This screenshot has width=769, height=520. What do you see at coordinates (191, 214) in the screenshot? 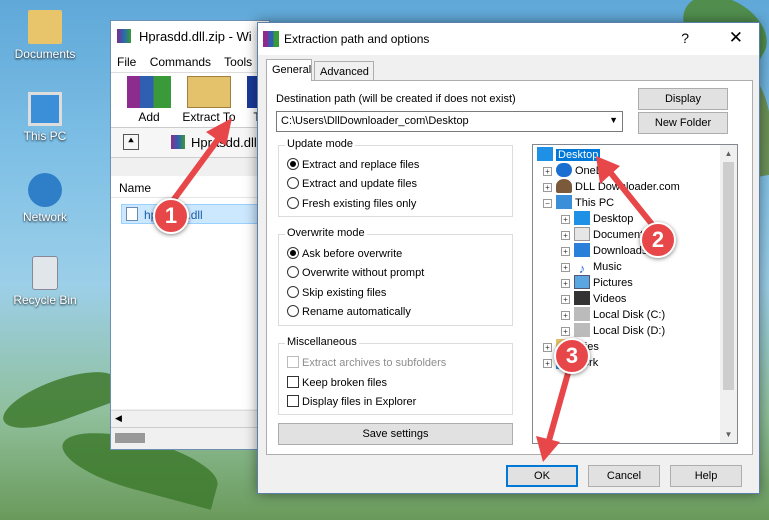
I see `file-row: hprasdd.dll` at bounding box center [191, 214].